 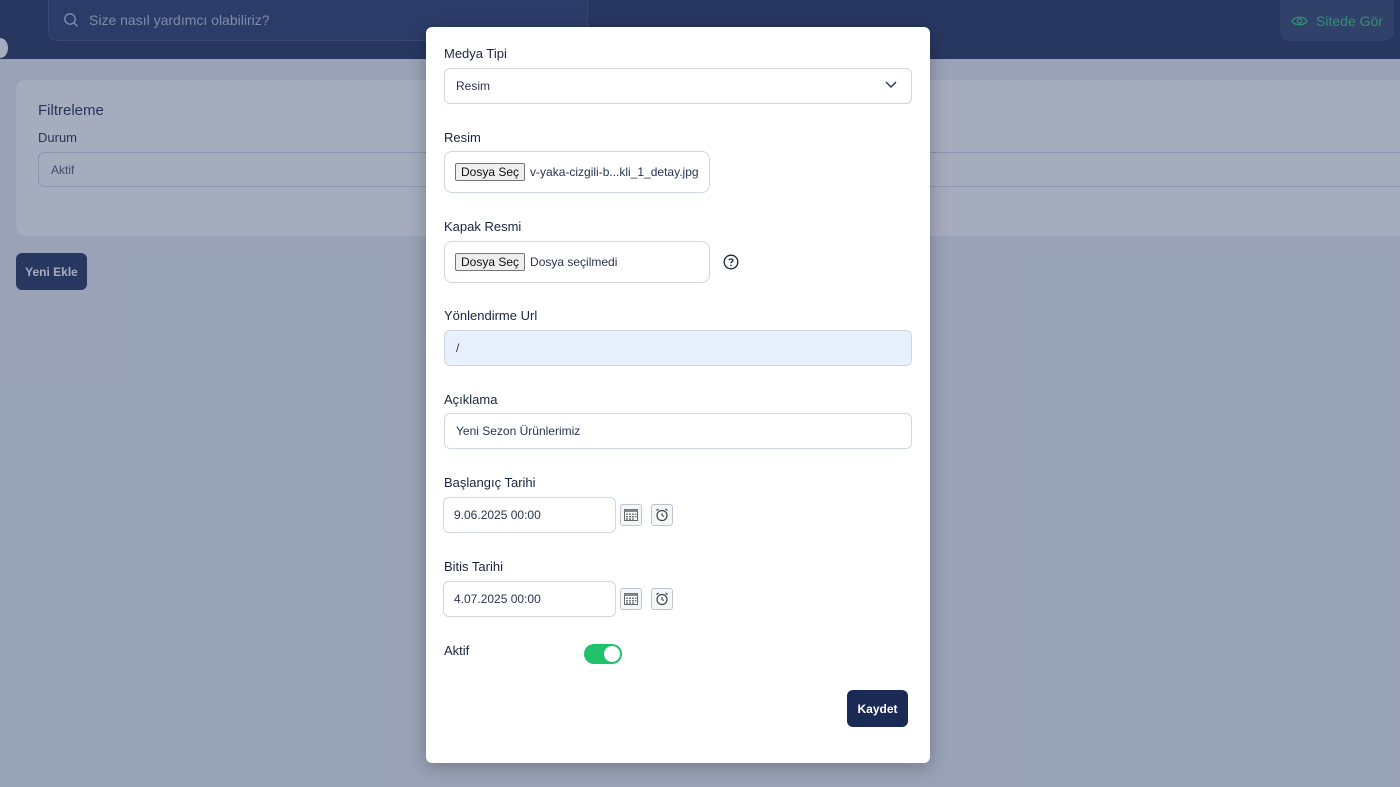 I want to click on description-input: Yeni Sezon Ürünlerimiz, so click(x=678, y=431).